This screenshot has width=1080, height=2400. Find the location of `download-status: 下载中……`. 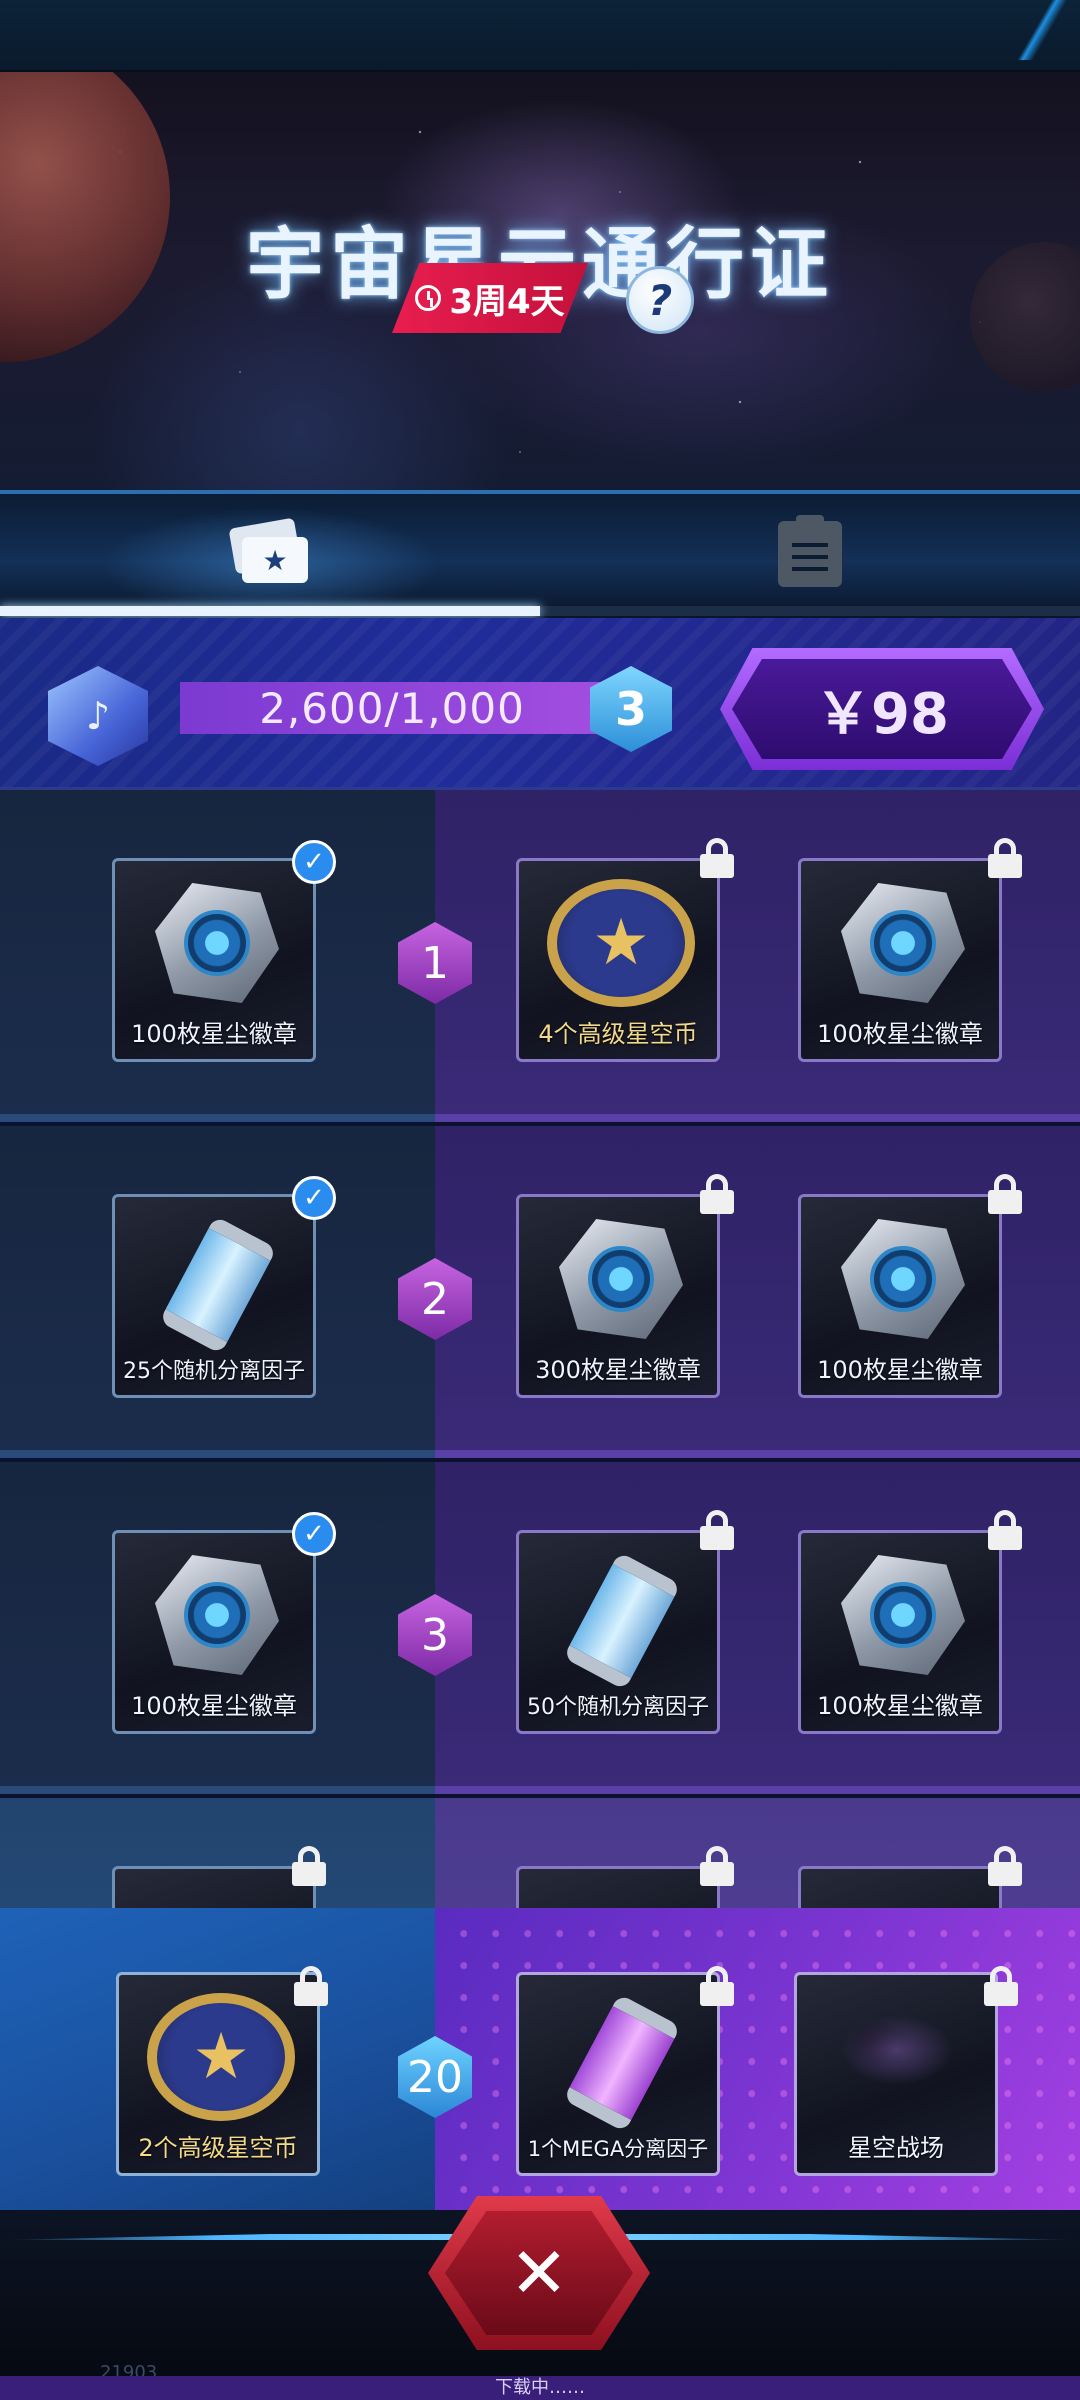

download-status: 下载中…… is located at coordinates (540, 2388).